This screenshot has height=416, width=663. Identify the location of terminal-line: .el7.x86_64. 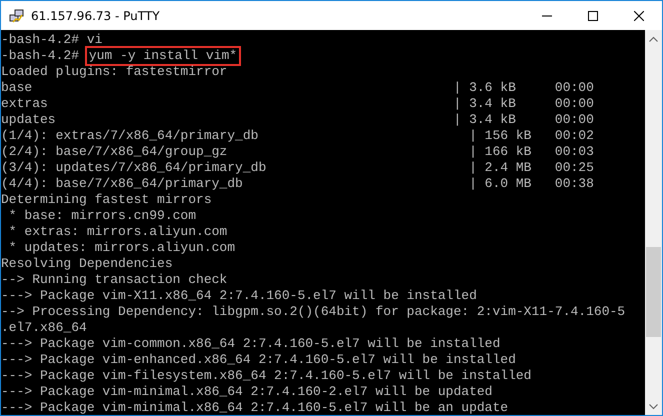
(44, 328).